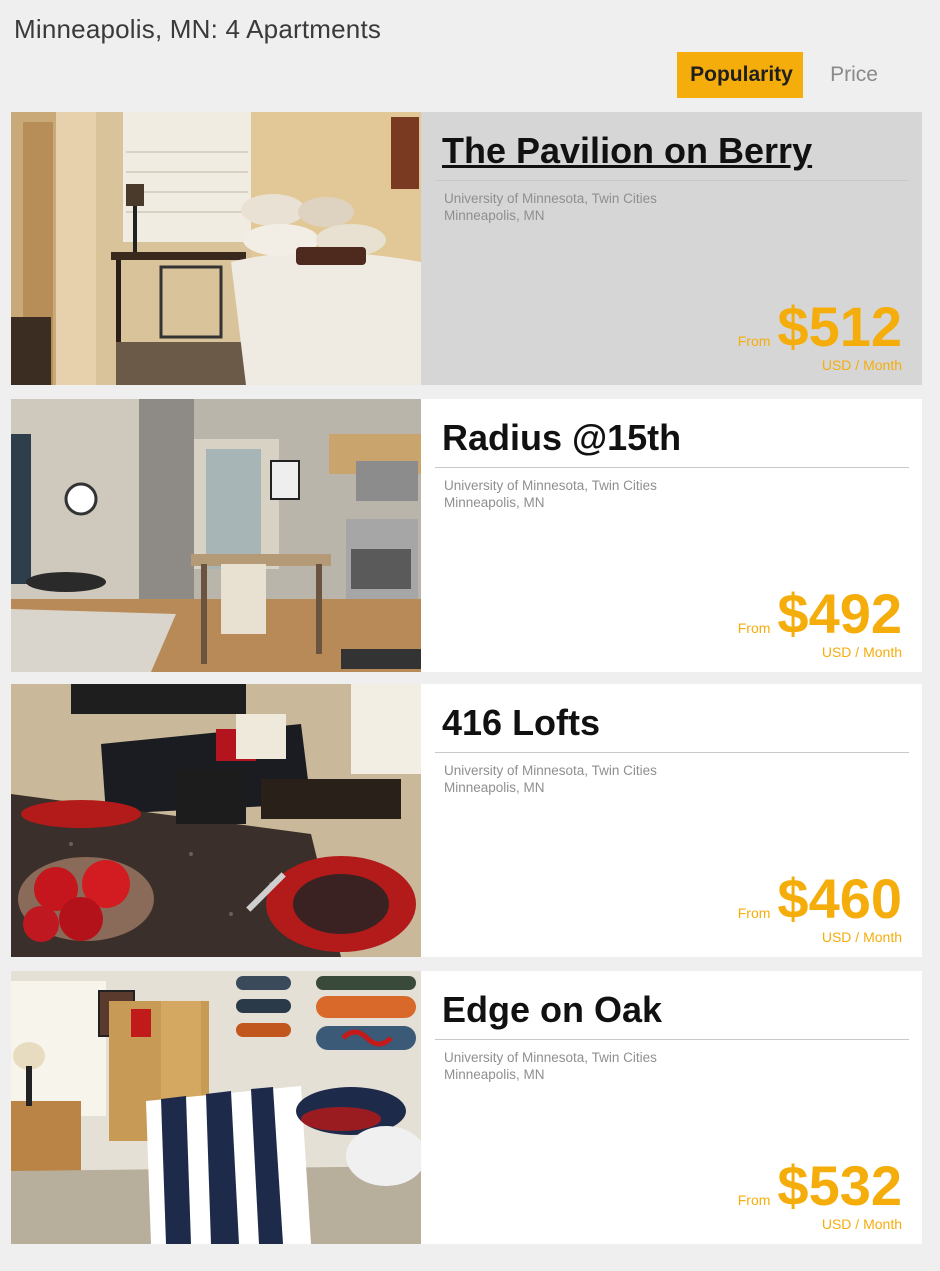  Describe the element at coordinates (198, 29) in the screenshot. I see `page-title: Minneapolis, MN: 4 Apartments` at that location.